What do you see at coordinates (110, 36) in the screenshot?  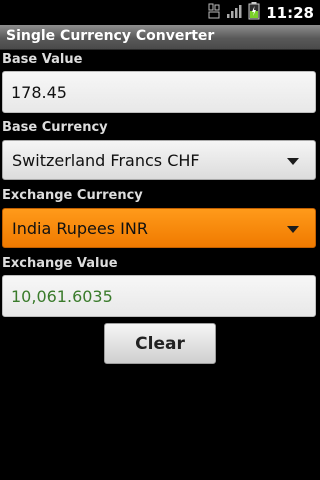 I see `app-title: Single Currency Converter` at bounding box center [110, 36].